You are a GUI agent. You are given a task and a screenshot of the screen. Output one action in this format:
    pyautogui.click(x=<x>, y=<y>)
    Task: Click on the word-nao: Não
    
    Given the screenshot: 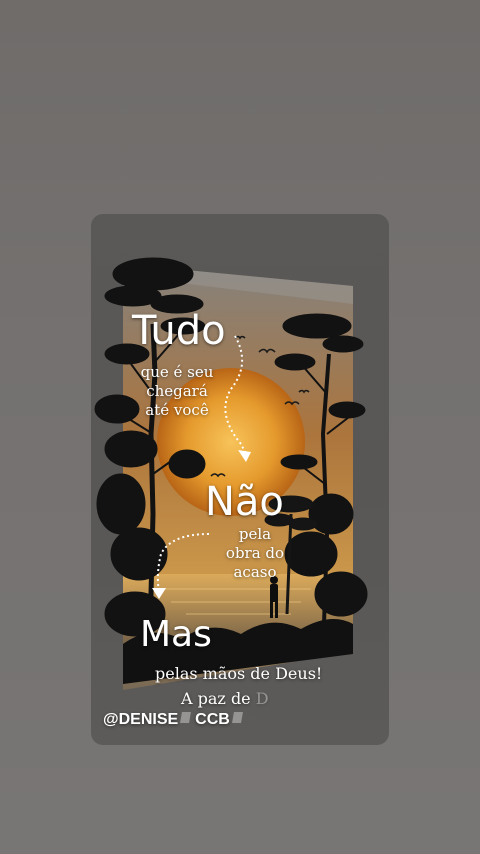 What is the action you would take?
    pyautogui.click(x=244, y=502)
    